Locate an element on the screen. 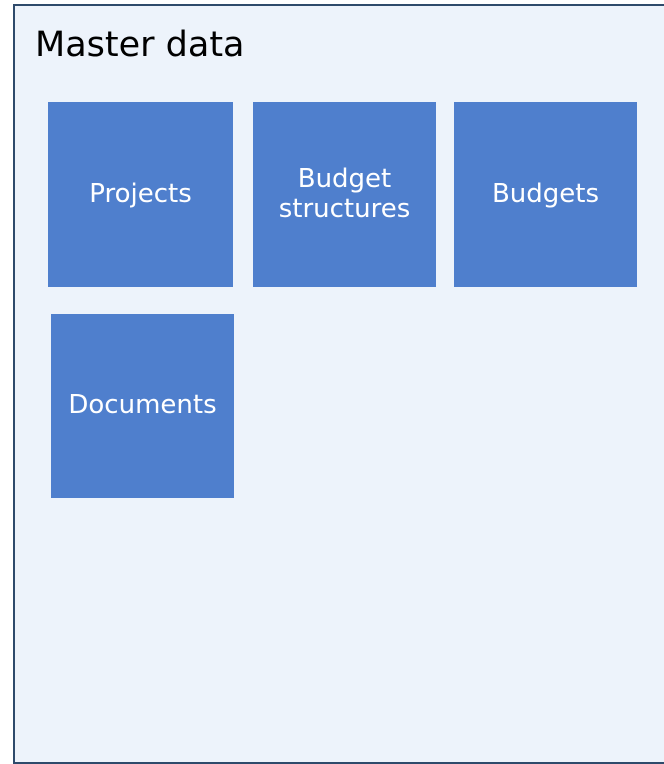 The width and height of the screenshot is (664, 764). budget-structures-tile: Budget structures is located at coordinates (344, 194).